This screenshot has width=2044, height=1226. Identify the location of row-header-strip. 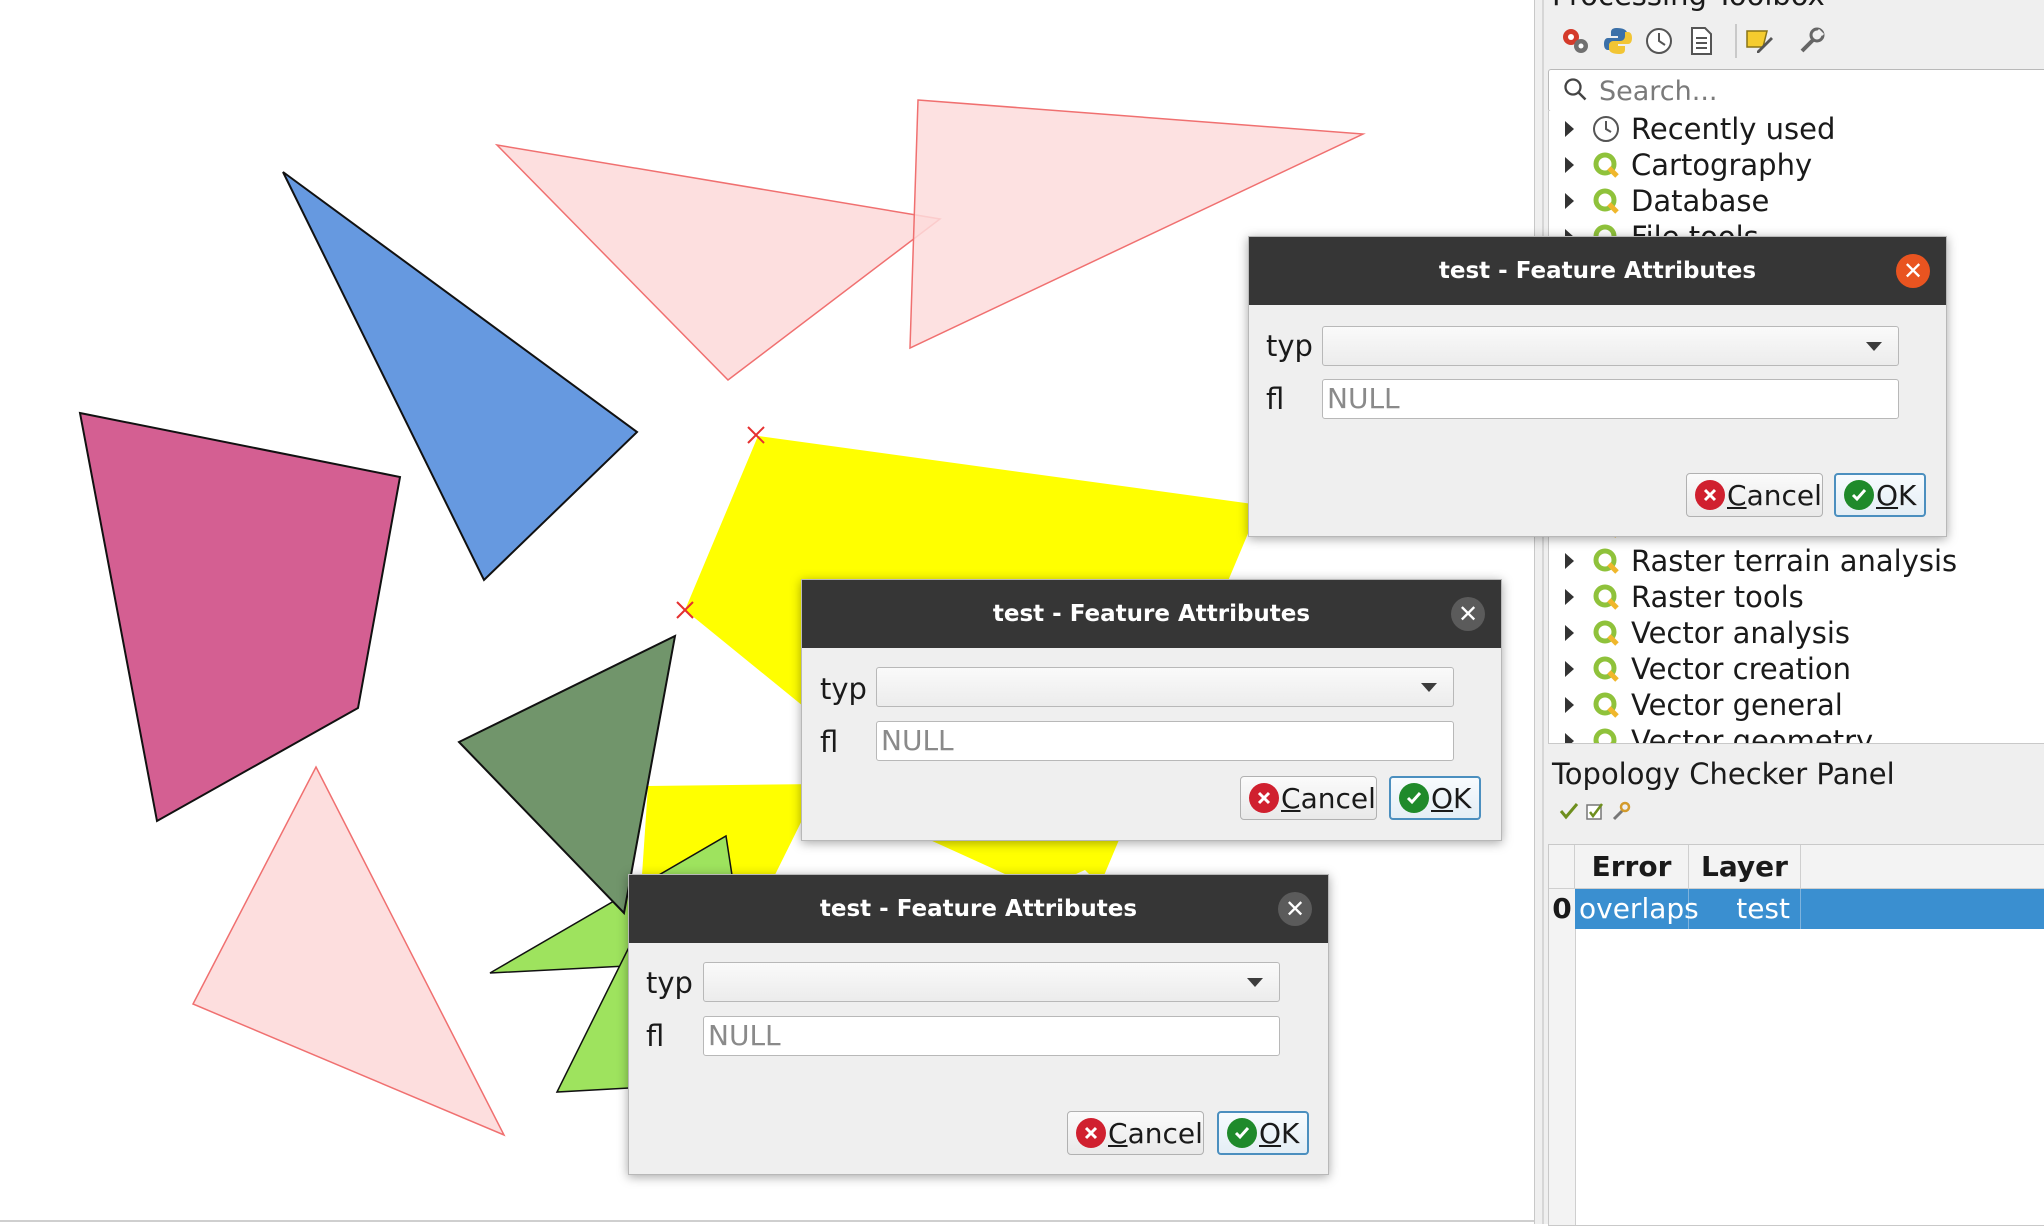
(1562, 1057).